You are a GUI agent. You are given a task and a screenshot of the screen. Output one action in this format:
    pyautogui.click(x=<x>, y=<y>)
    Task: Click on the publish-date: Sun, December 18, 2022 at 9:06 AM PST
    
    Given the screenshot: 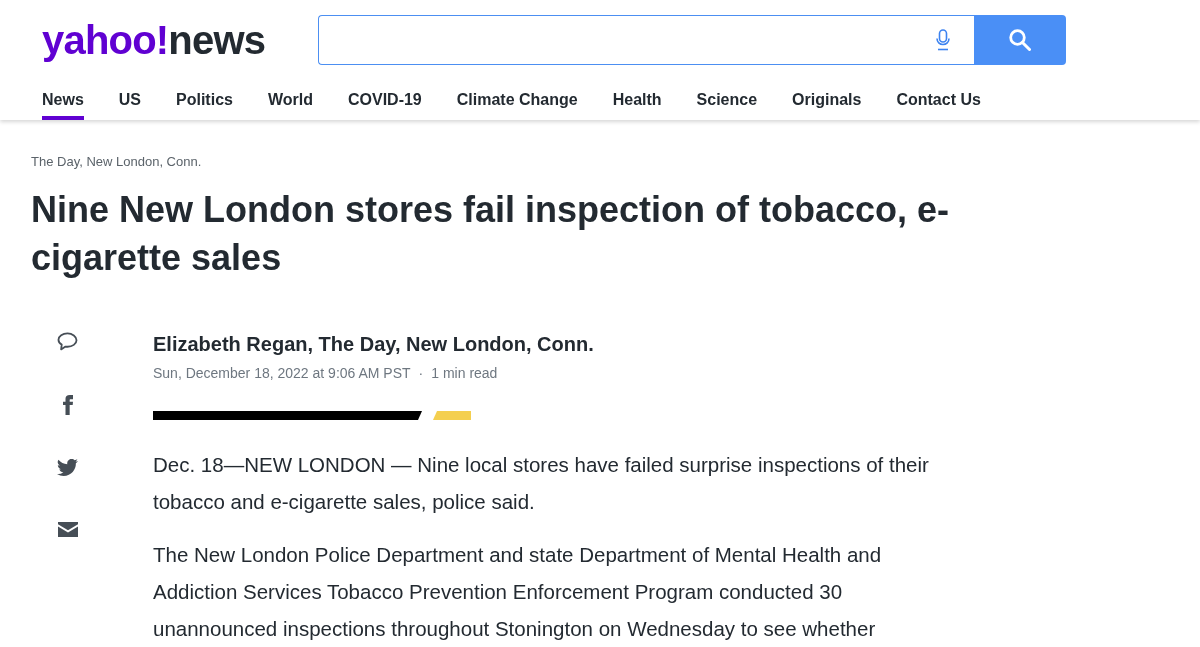 What is the action you would take?
    pyautogui.click(x=282, y=373)
    